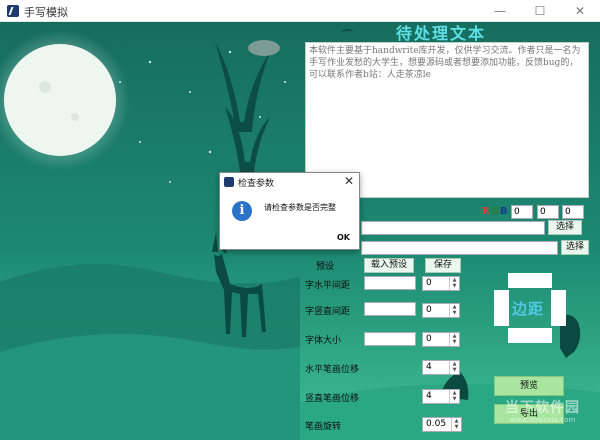  I want to click on font-size-input, so click(390, 339).